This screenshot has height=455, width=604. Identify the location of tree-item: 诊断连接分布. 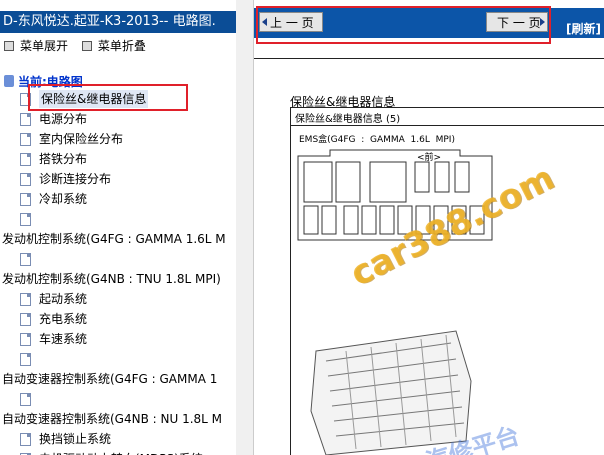
(65, 179).